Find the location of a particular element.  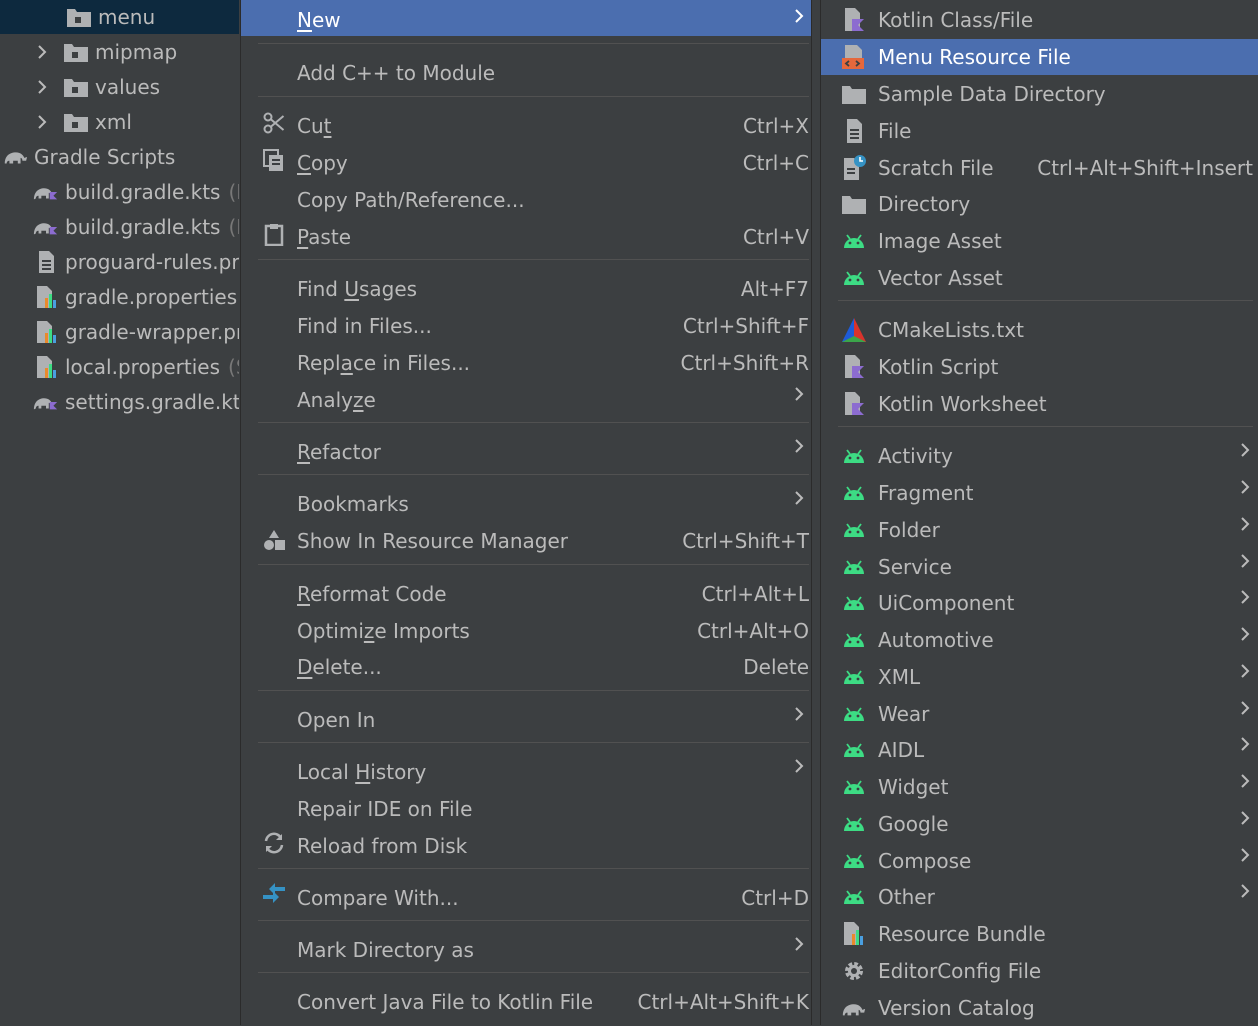

submenu-item-aidl: AIDL is located at coordinates (1039, 750).